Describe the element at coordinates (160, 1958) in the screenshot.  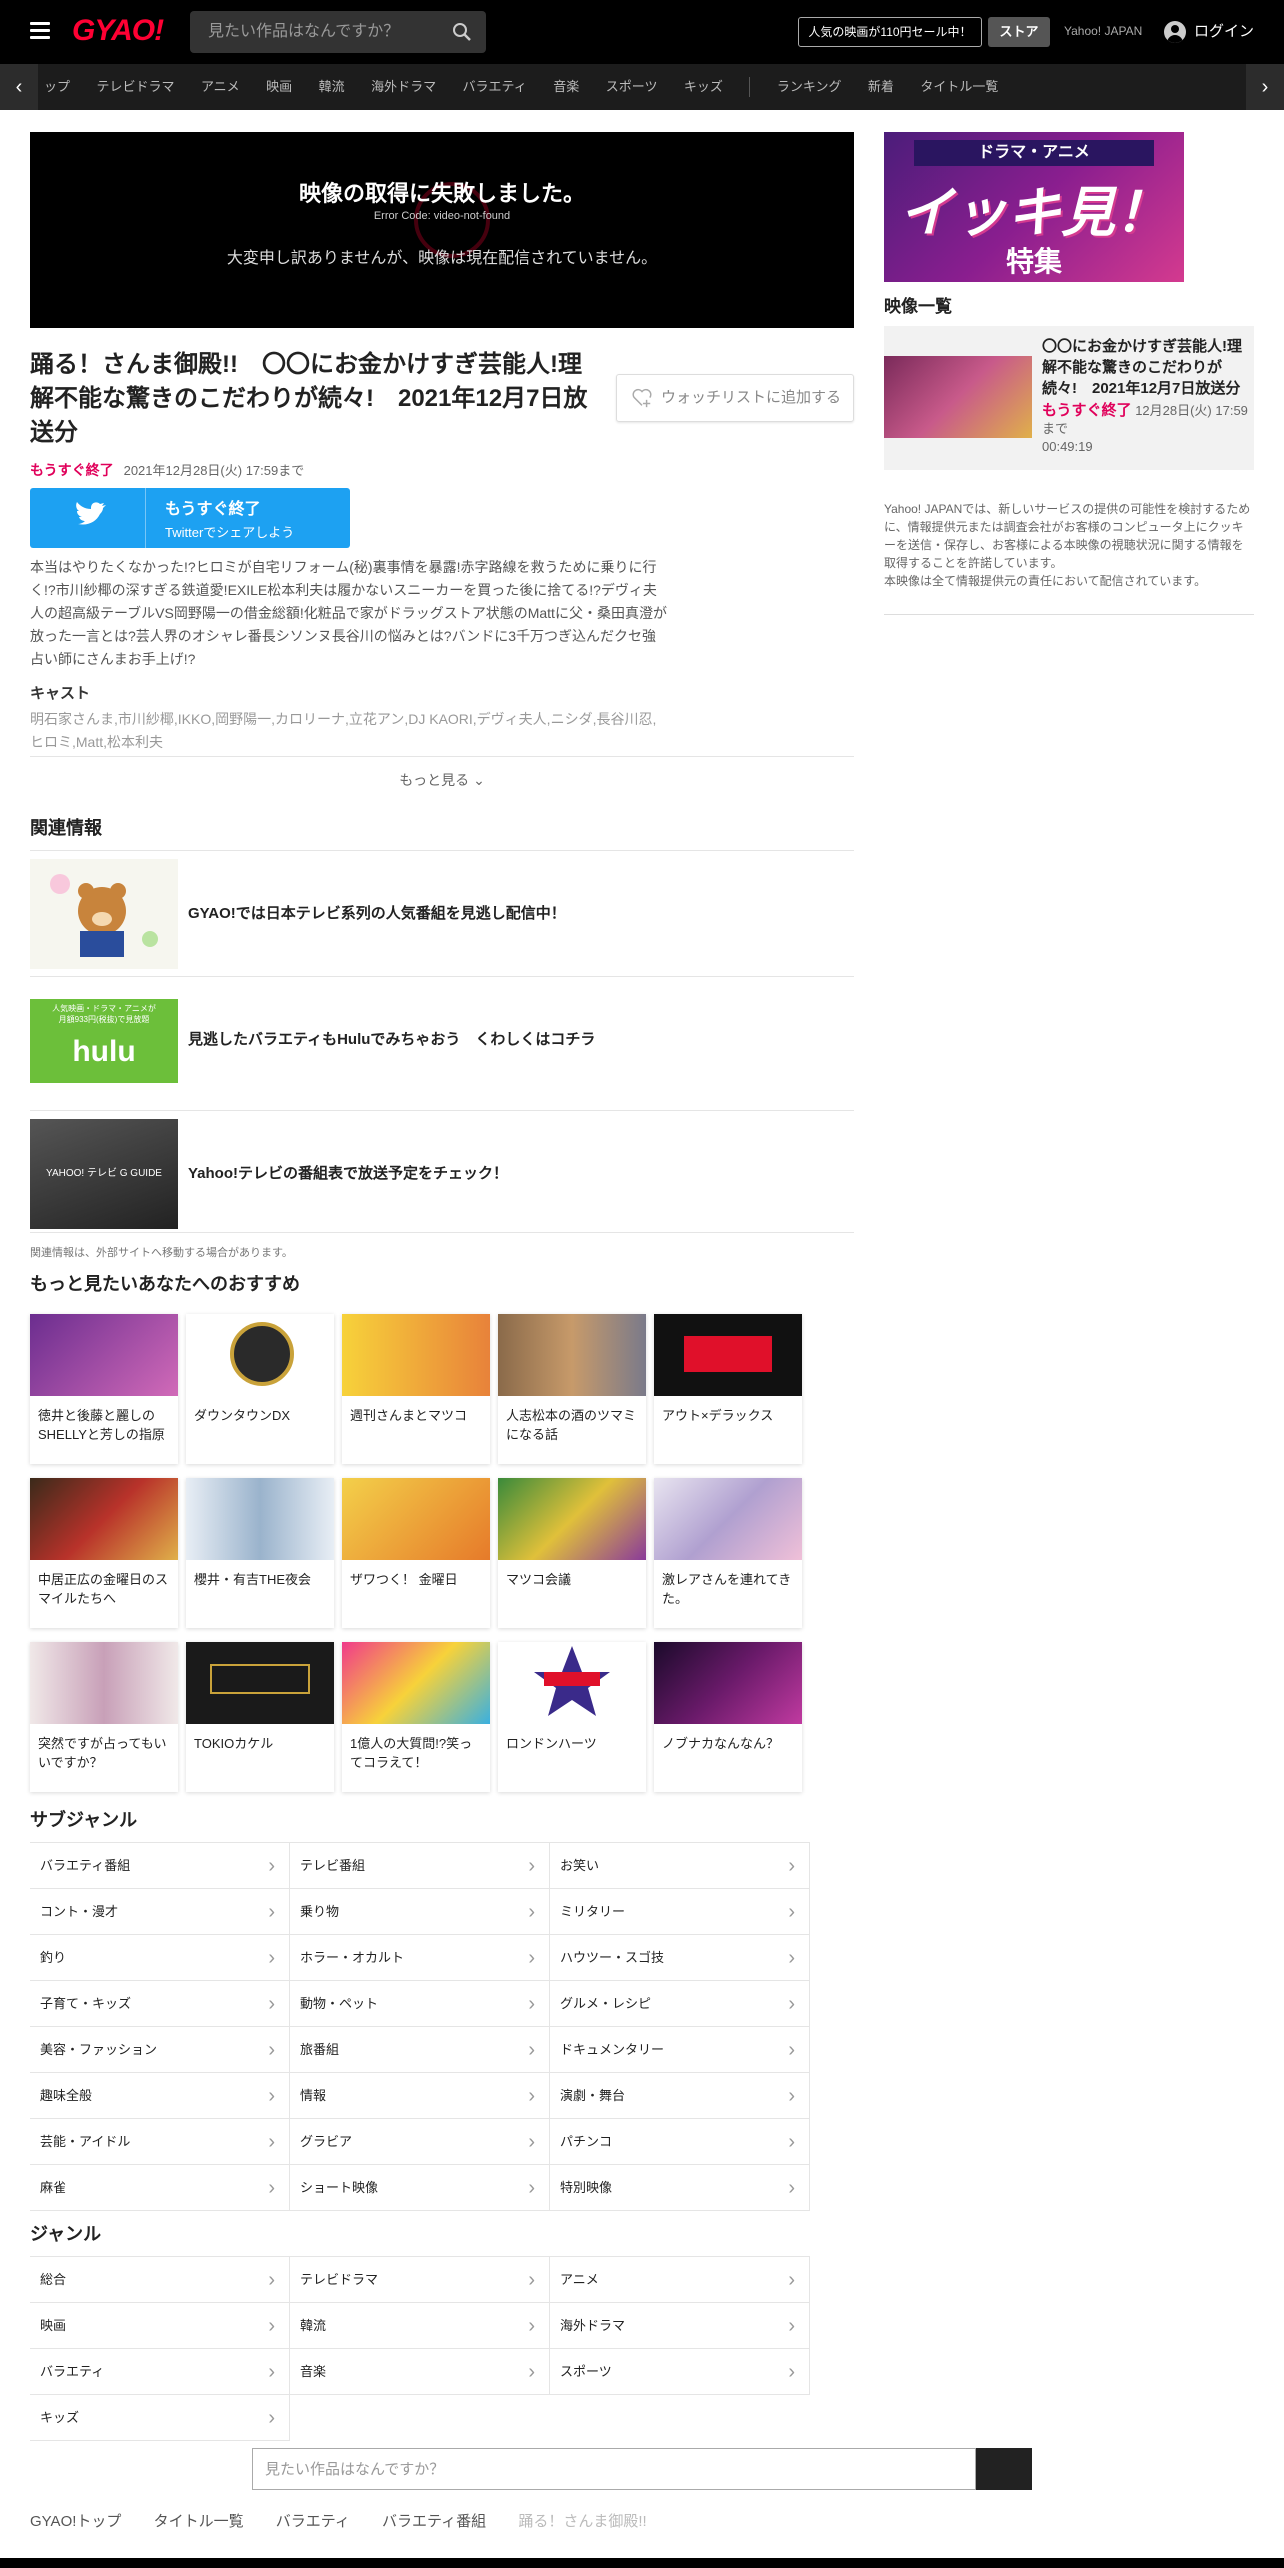
I see `subgenre-item: 釣り` at that location.